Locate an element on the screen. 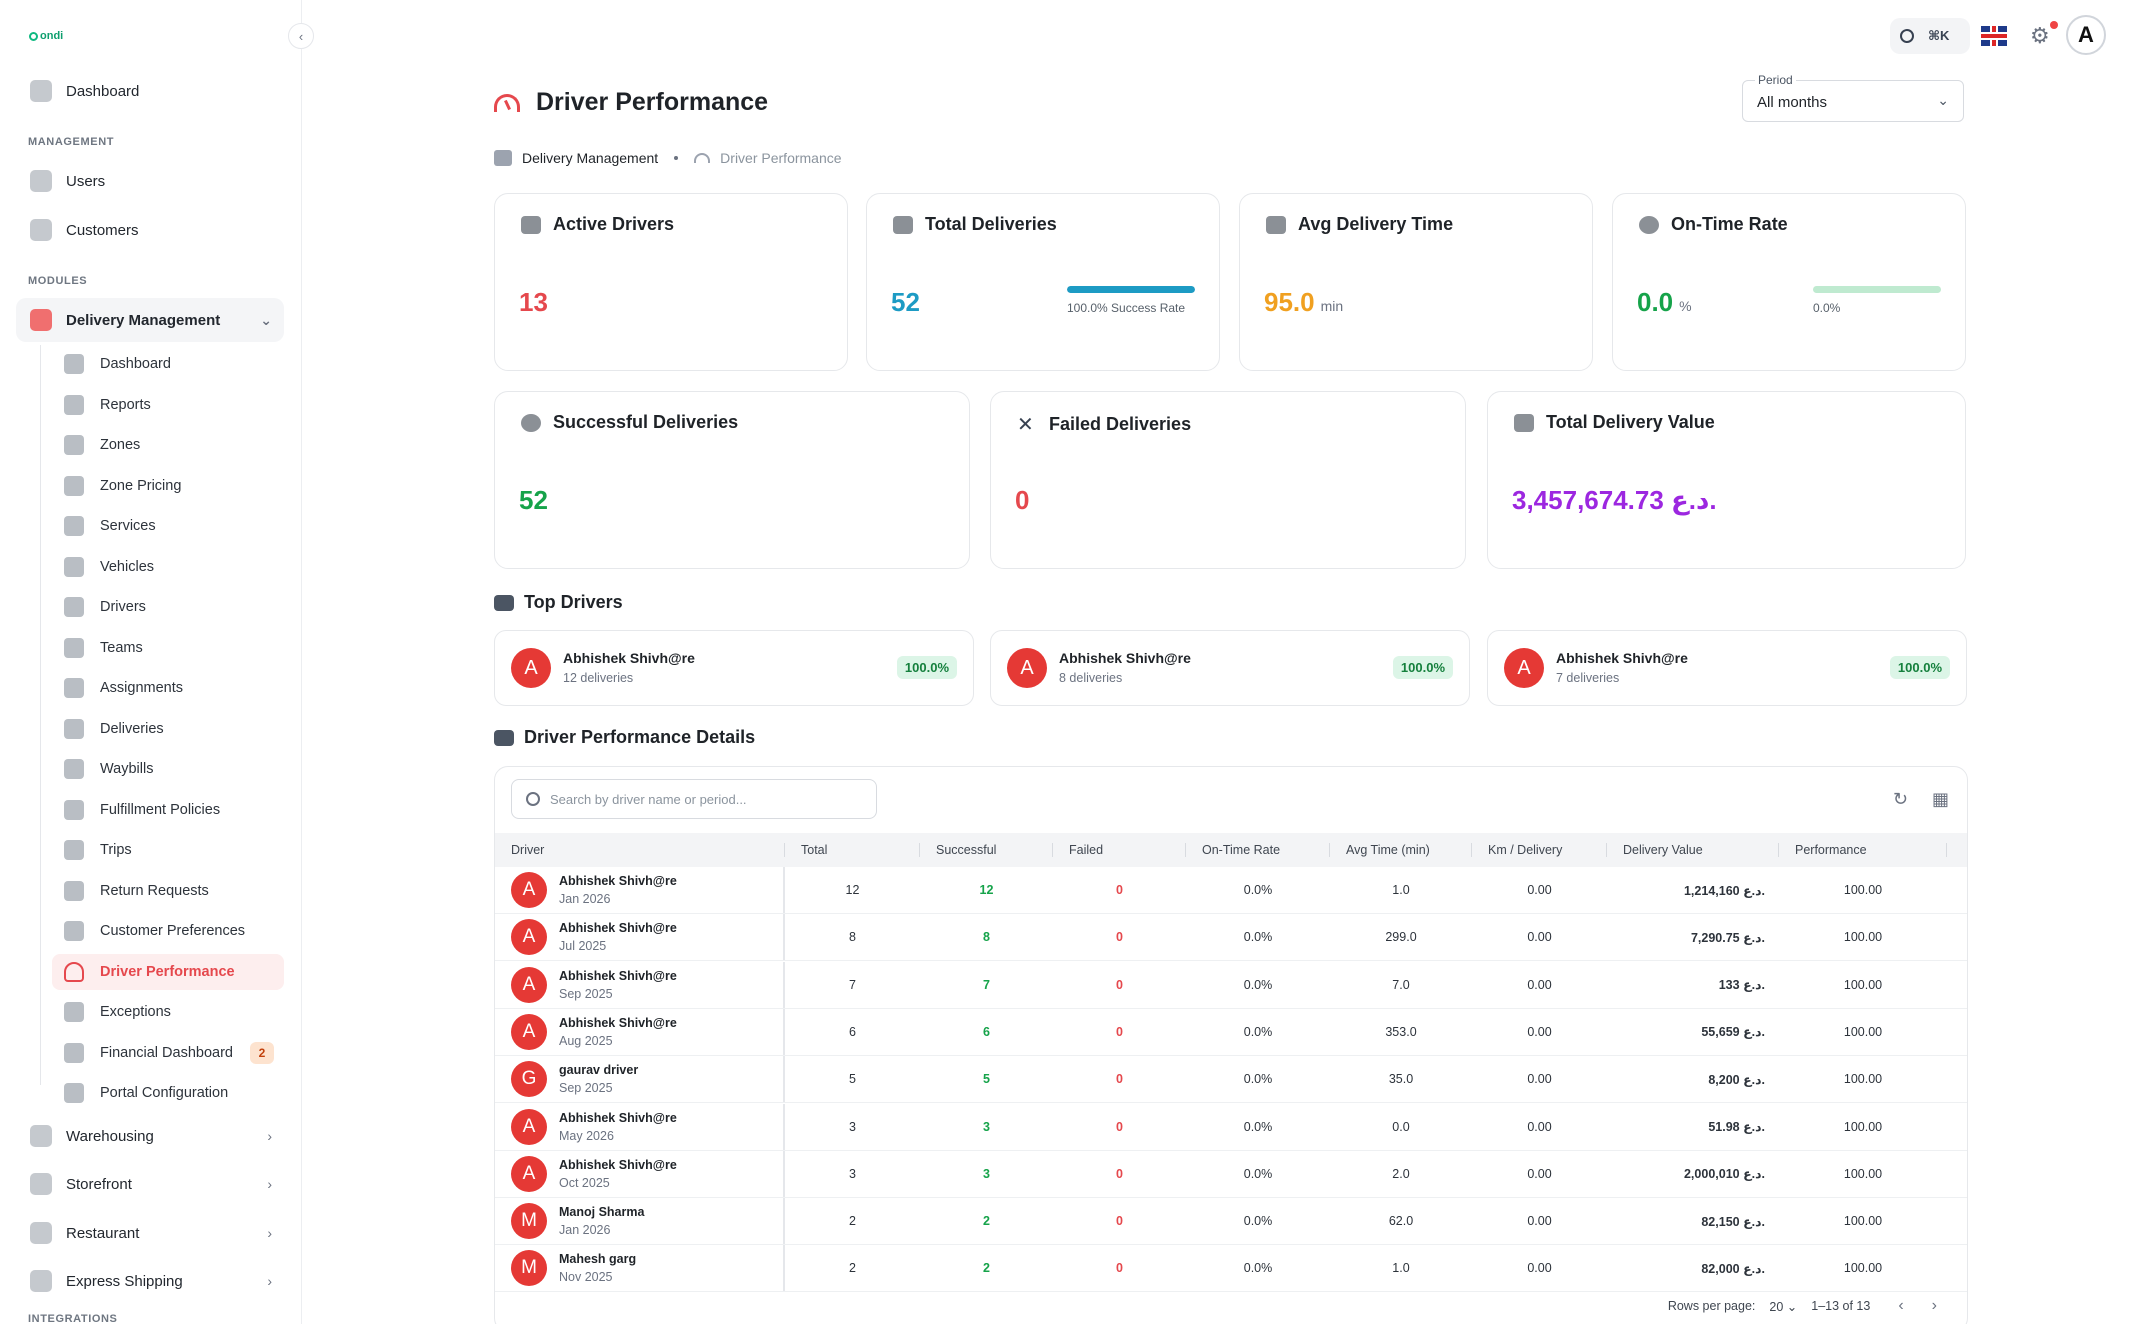 Image resolution: width=2129 pixels, height=1324 pixels. sidebar-subitem-vehicles: Vehicles is located at coordinates (168, 567).